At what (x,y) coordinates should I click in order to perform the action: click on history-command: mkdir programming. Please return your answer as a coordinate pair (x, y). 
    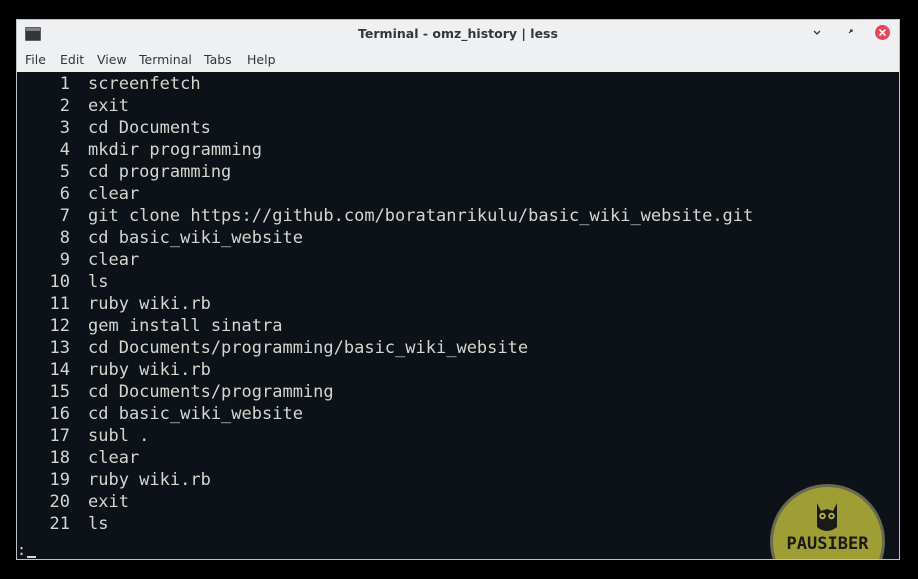
    Looking at the image, I should click on (175, 150).